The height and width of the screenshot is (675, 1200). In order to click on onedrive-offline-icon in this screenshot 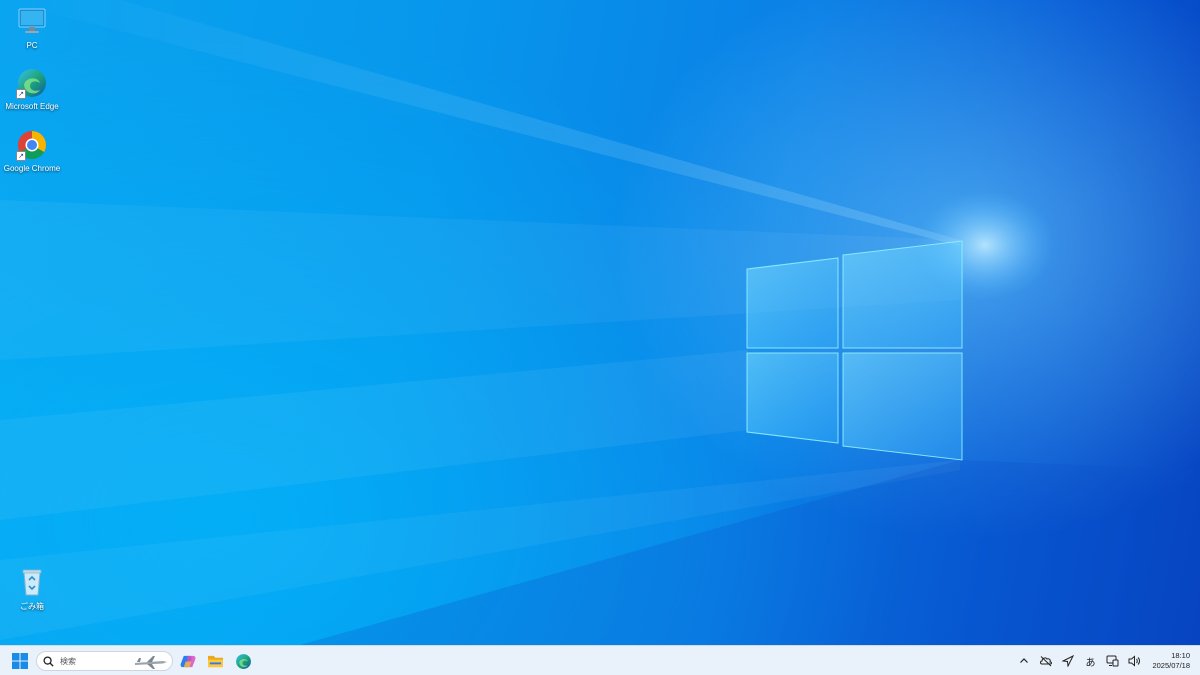, I will do `click(1046, 661)`.